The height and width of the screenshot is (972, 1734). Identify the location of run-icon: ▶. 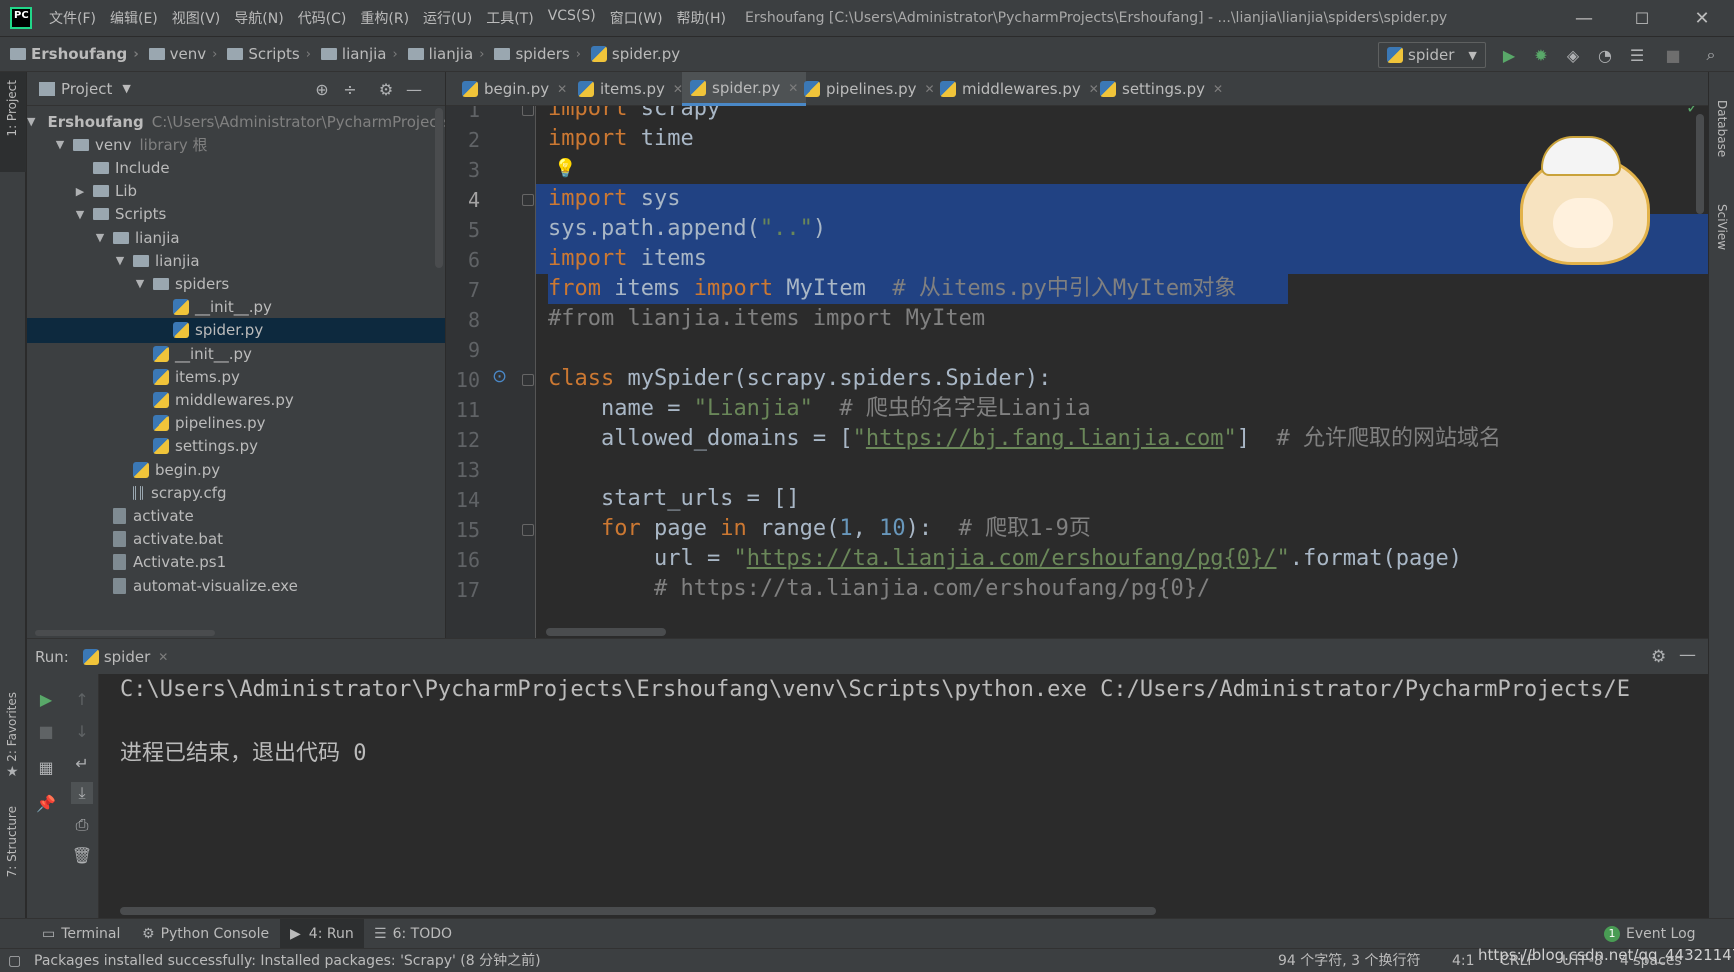
(1509, 55).